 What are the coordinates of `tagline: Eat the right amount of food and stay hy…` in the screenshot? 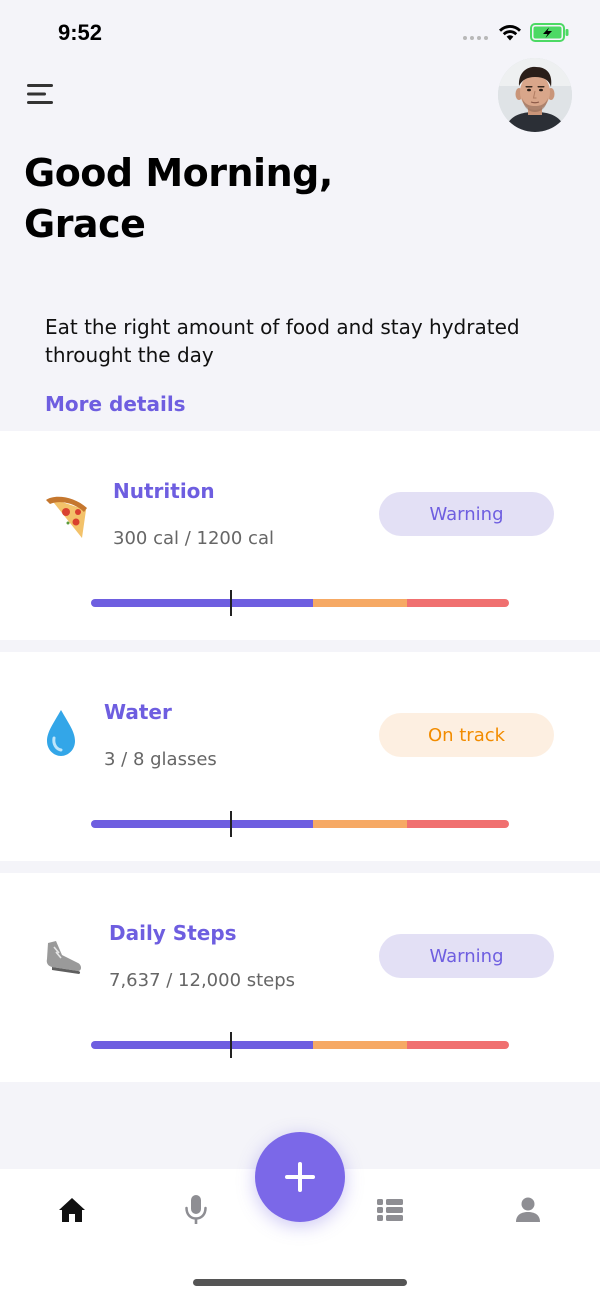 It's located at (282, 341).